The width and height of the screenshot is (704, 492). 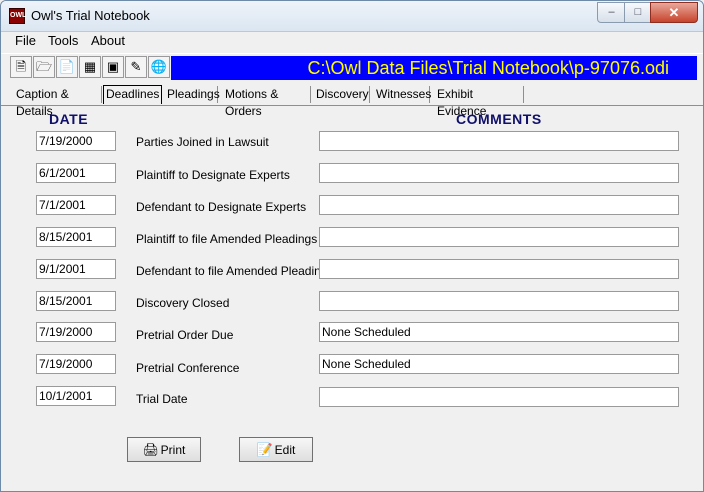 I want to click on calculator-icon: ▣, so click(x=113, y=67).